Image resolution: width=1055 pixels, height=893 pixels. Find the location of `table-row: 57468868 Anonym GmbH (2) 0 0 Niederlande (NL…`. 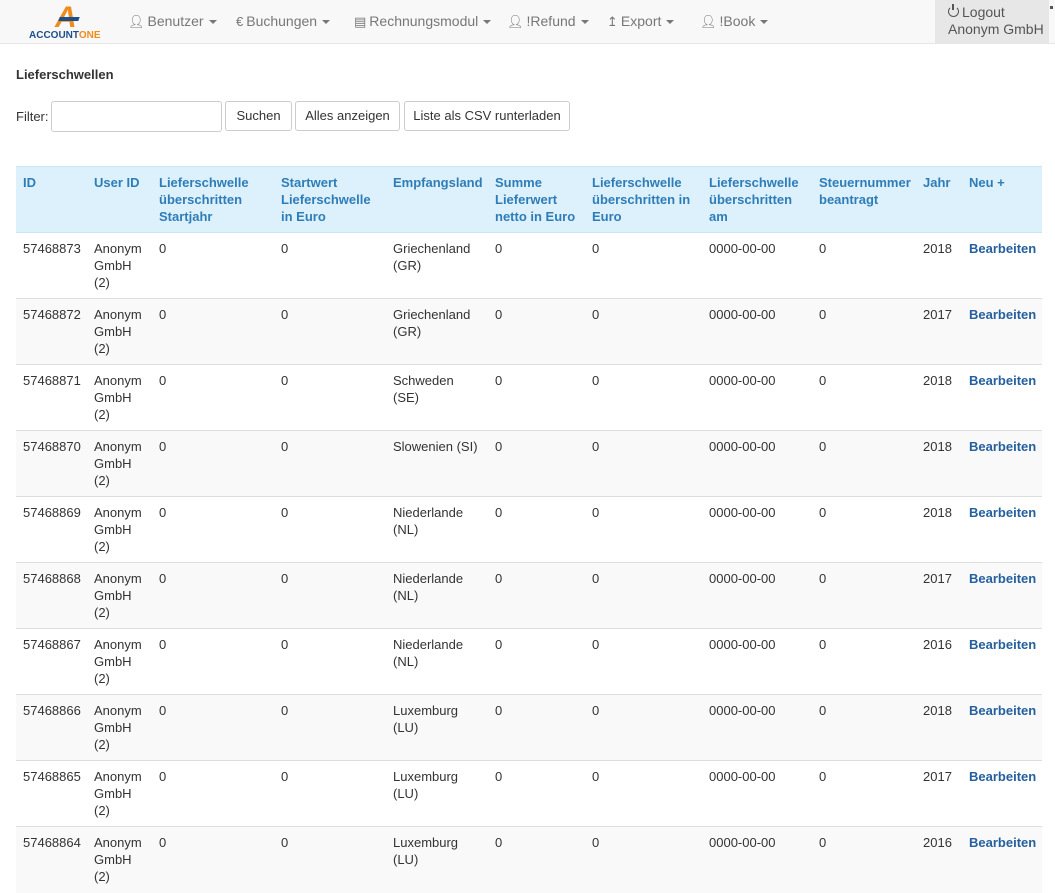

table-row: 57468868 Anonym GmbH (2) 0 0 Niederlande (NL… is located at coordinates (529, 595).